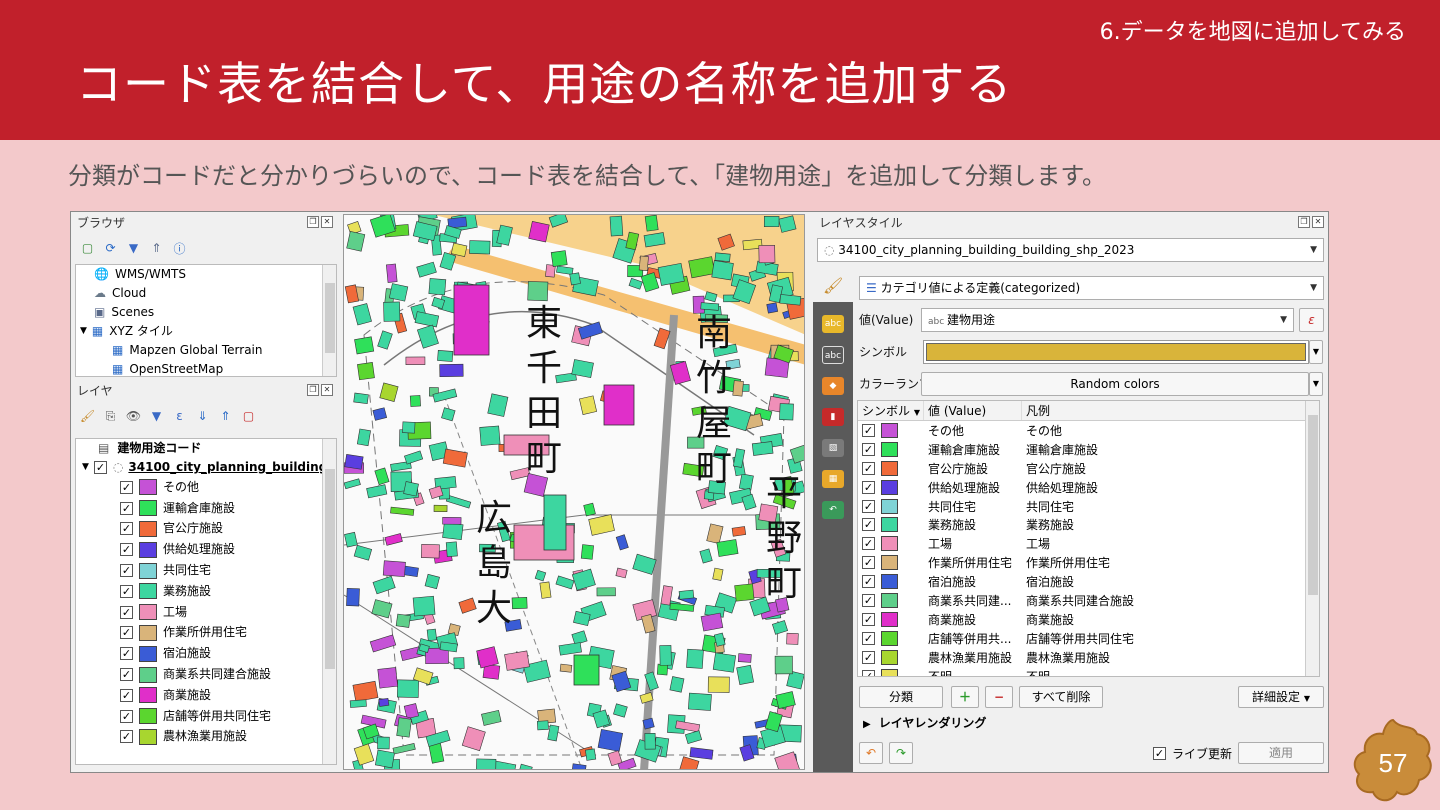 The width and height of the screenshot is (1440, 810). I want to click on category-row: ✓ 共同住宅 共同住宅, so click(1088, 506).